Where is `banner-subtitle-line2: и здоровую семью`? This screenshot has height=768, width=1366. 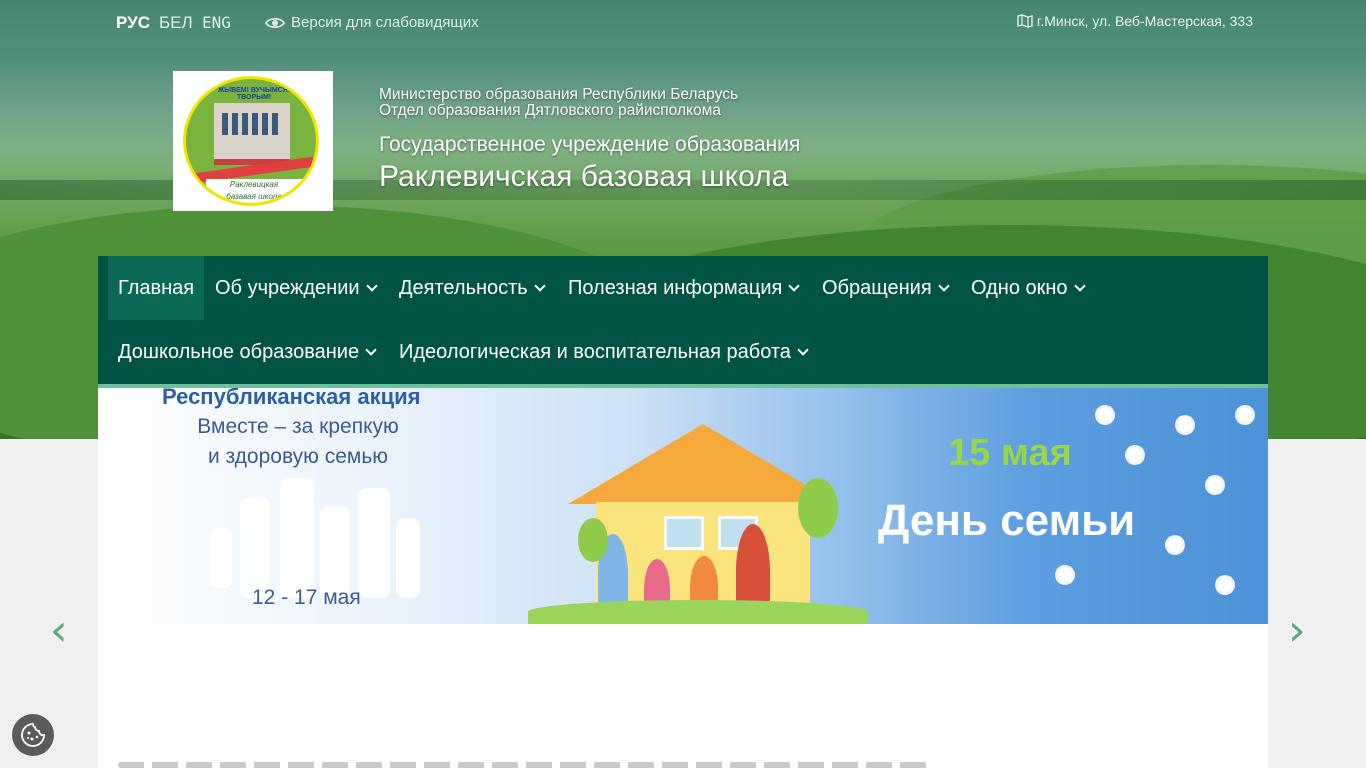
banner-subtitle-line2: и здоровую семью is located at coordinates (298, 456).